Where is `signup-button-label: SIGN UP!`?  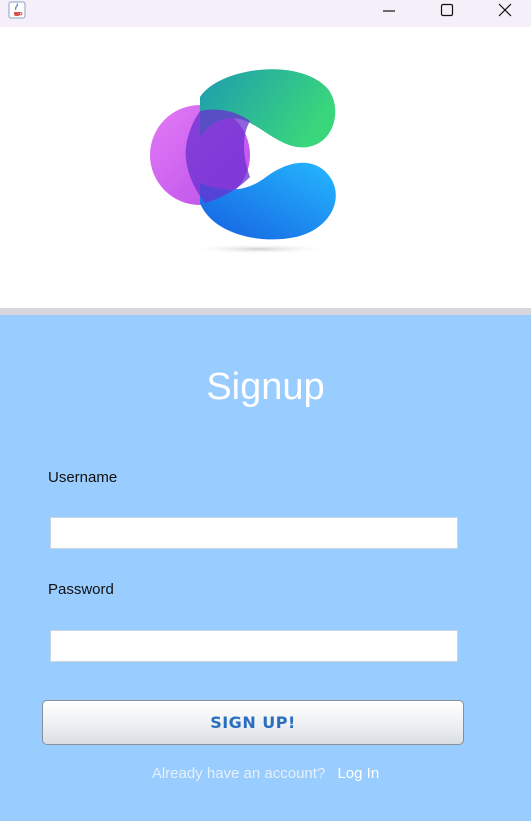 signup-button-label: SIGN UP! is located at coordinates (253, 722).